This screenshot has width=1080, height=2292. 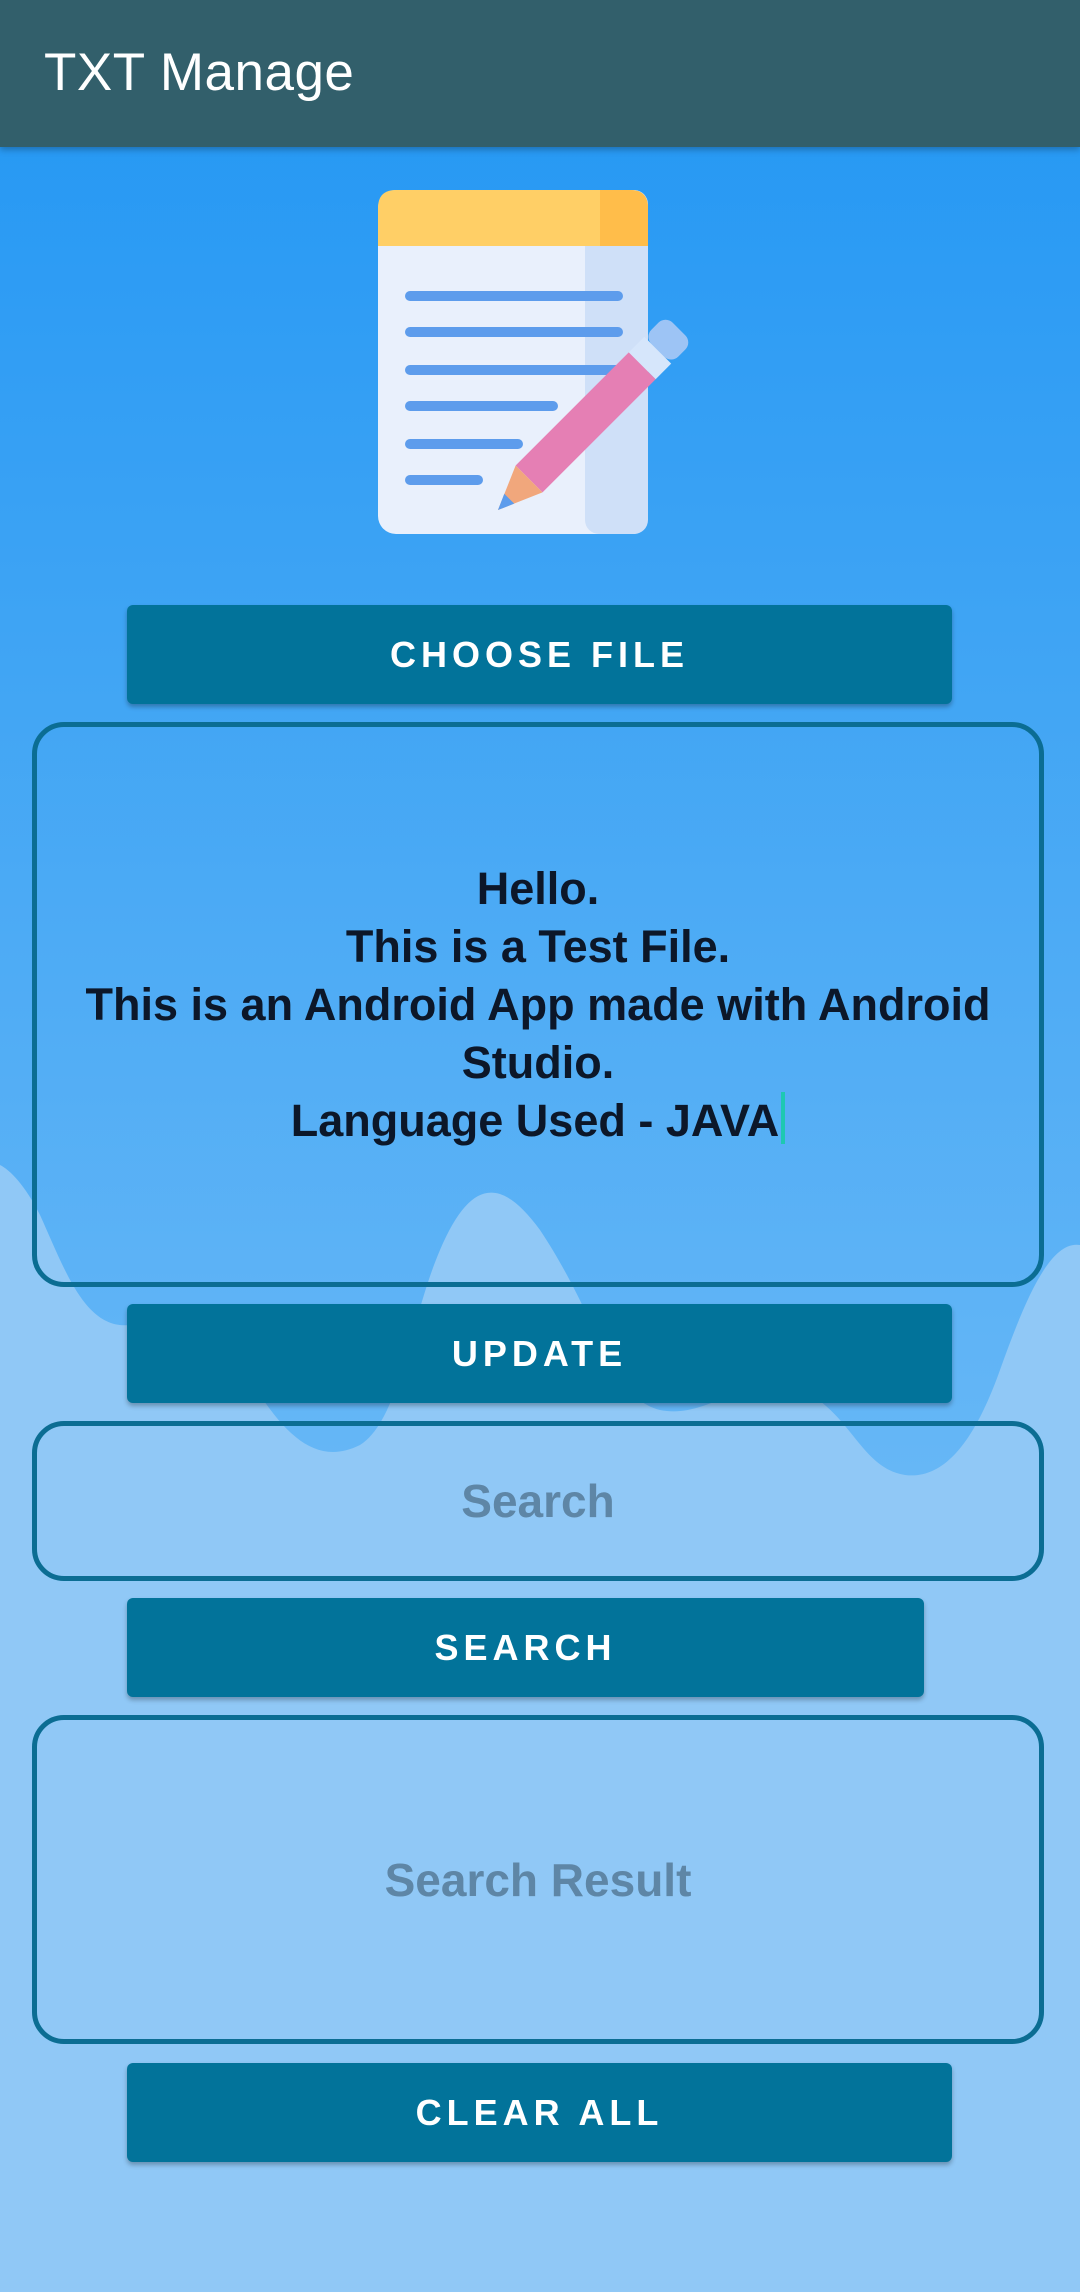 I want to click on app-bar: TXT Manage, so click(x=540, y=73).